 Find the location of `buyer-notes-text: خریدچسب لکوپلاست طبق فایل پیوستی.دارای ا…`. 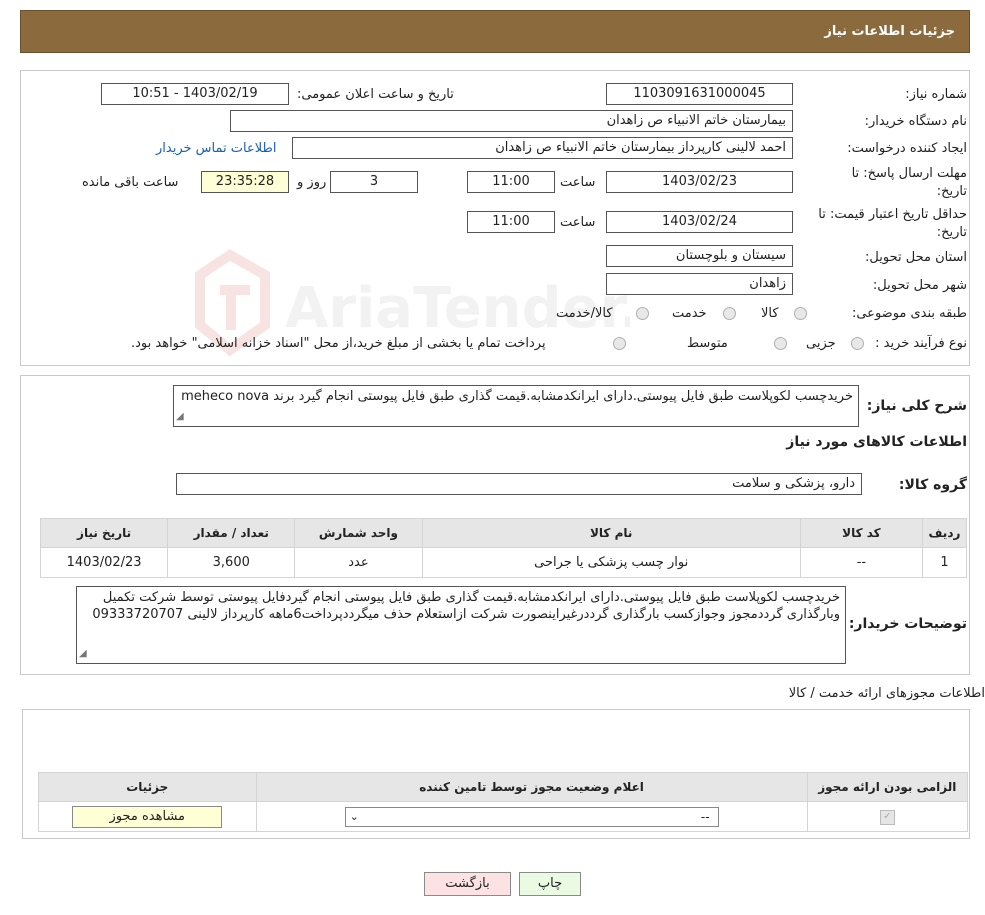

buyer-notes-text: خریدچسب لکوپلاست طبق فایل پیوستی.دارای ا… is located at coordinates (466, 606).